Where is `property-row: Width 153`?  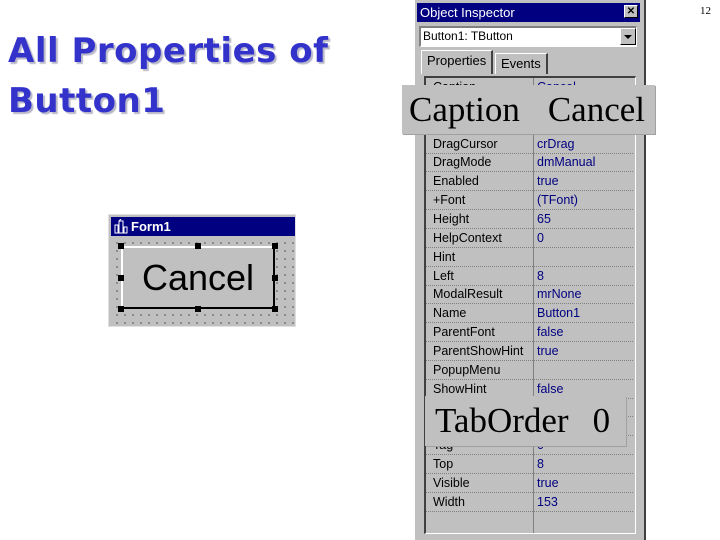 property-row: Width 153 is located at coordinates (529, 502).